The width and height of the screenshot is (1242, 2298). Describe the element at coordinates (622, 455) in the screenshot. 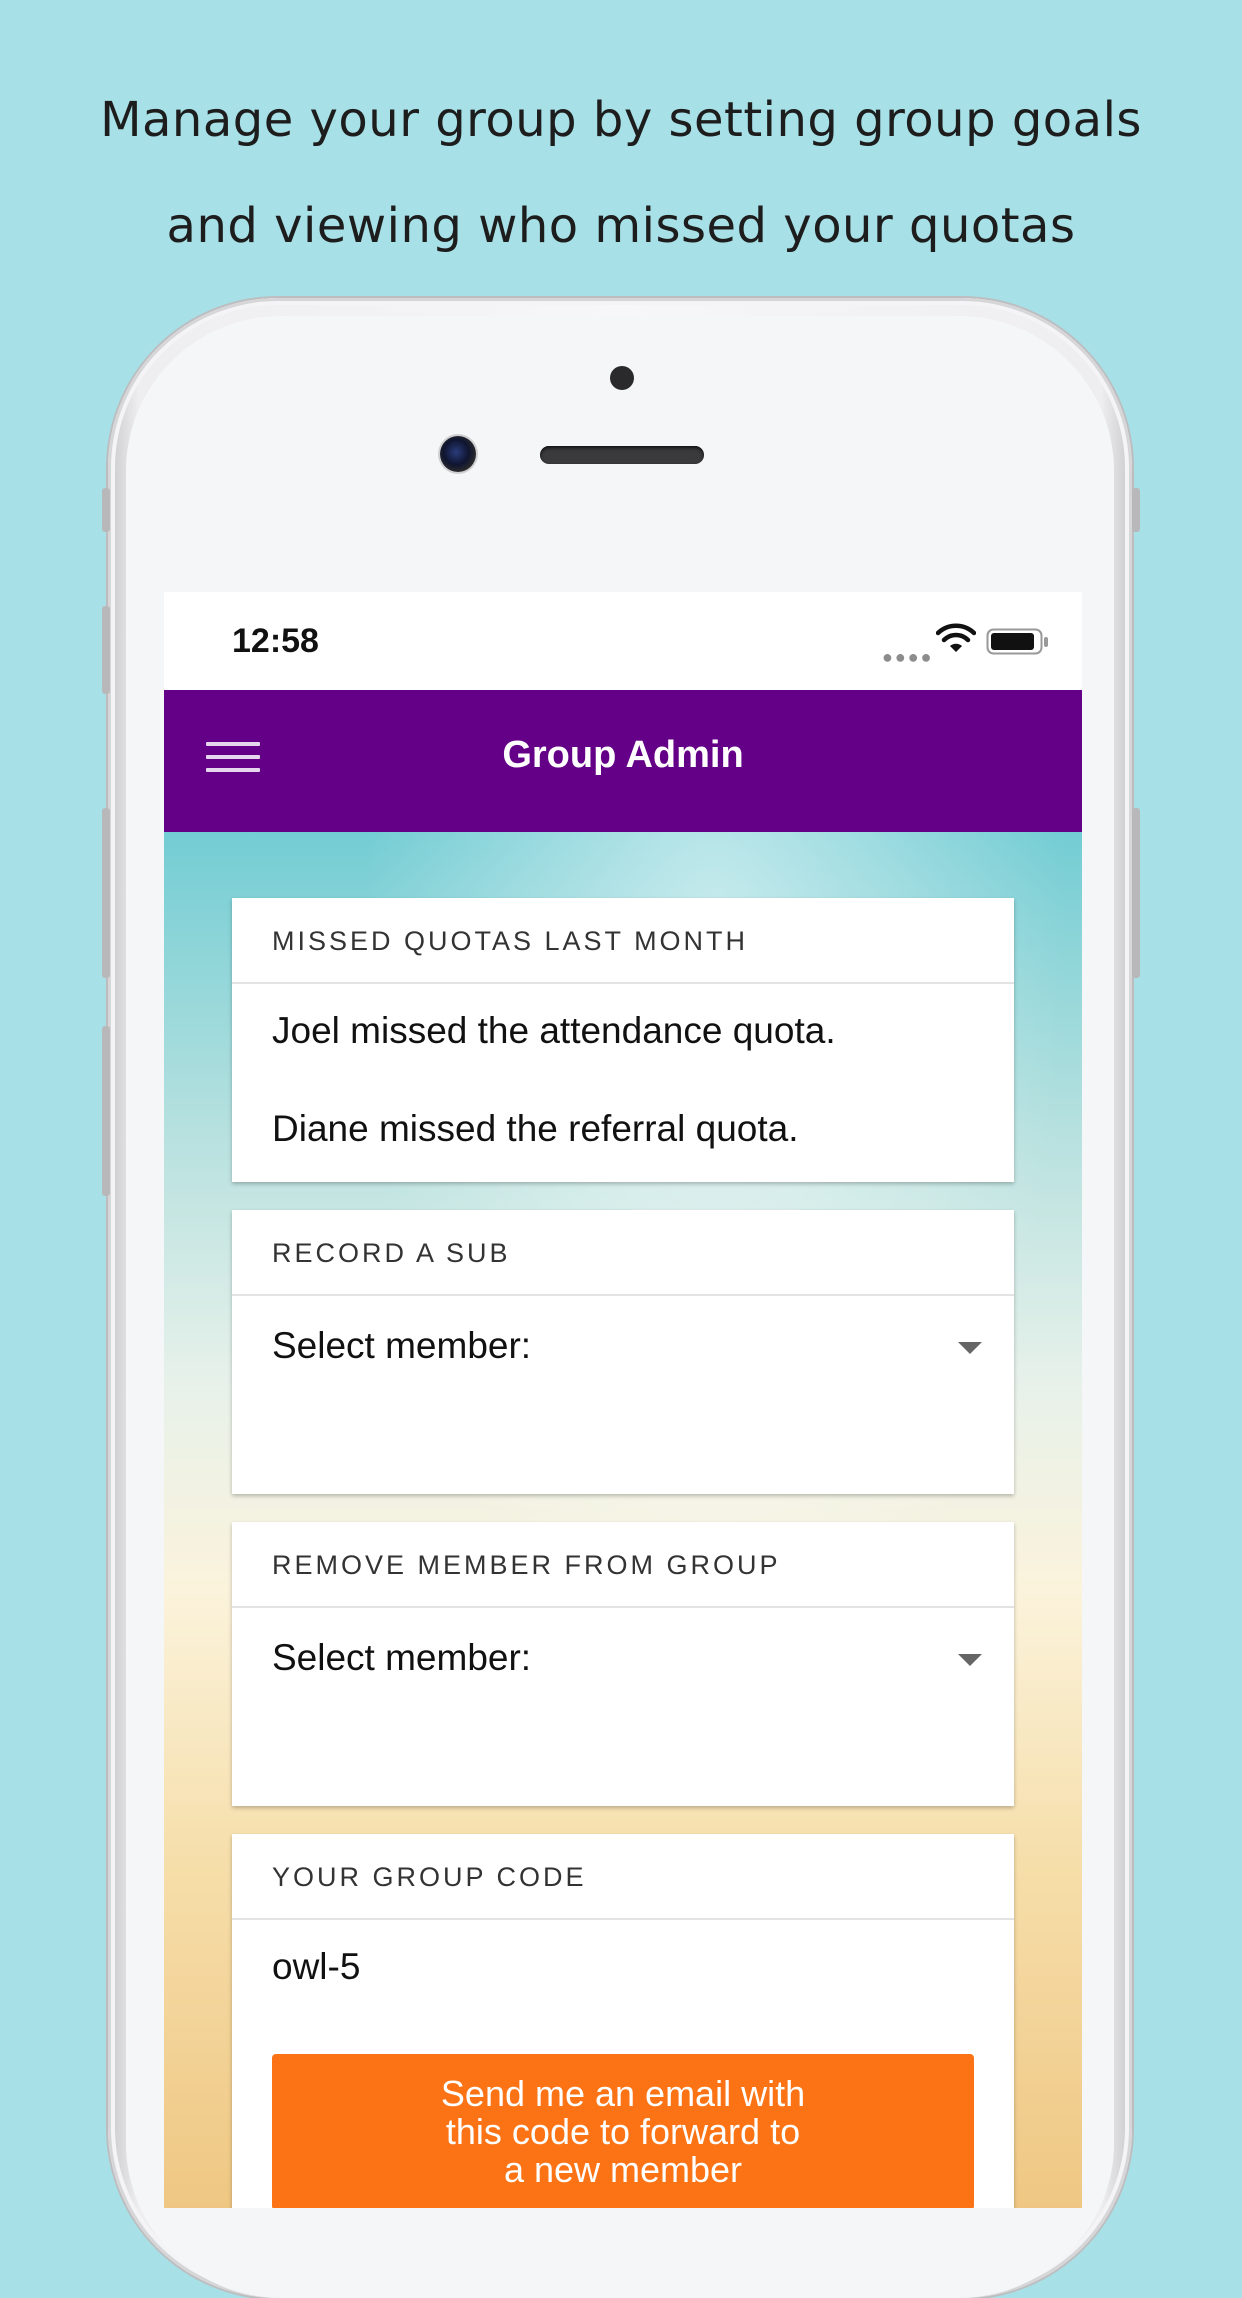

I see `earpiece-speaker` at that location.